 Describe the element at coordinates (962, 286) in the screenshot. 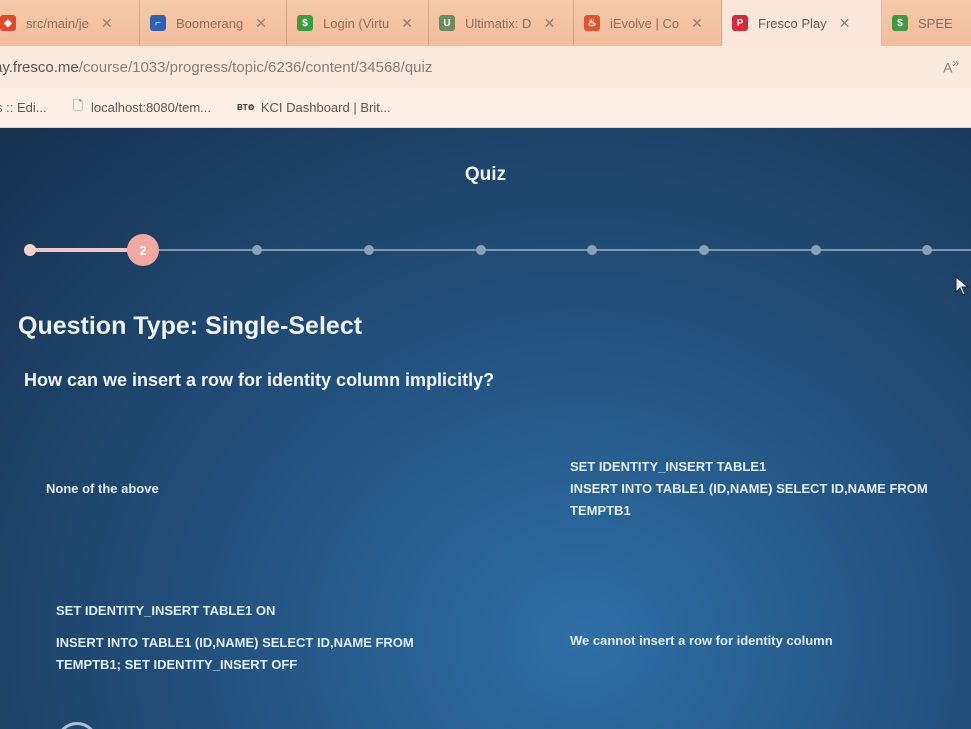

I see `mouse-cursor-icon` at that location.